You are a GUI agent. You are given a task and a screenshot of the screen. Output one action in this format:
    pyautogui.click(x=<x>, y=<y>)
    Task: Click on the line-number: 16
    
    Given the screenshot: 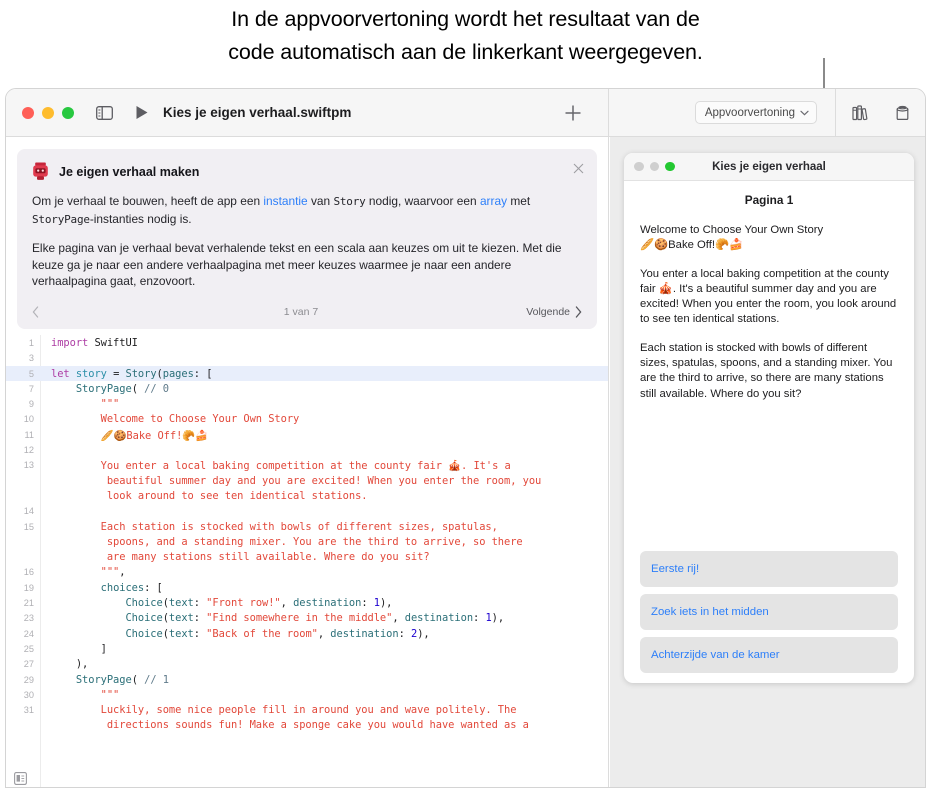 What is the action you would take?
    pyautogui.click(x=28, y=572)
    